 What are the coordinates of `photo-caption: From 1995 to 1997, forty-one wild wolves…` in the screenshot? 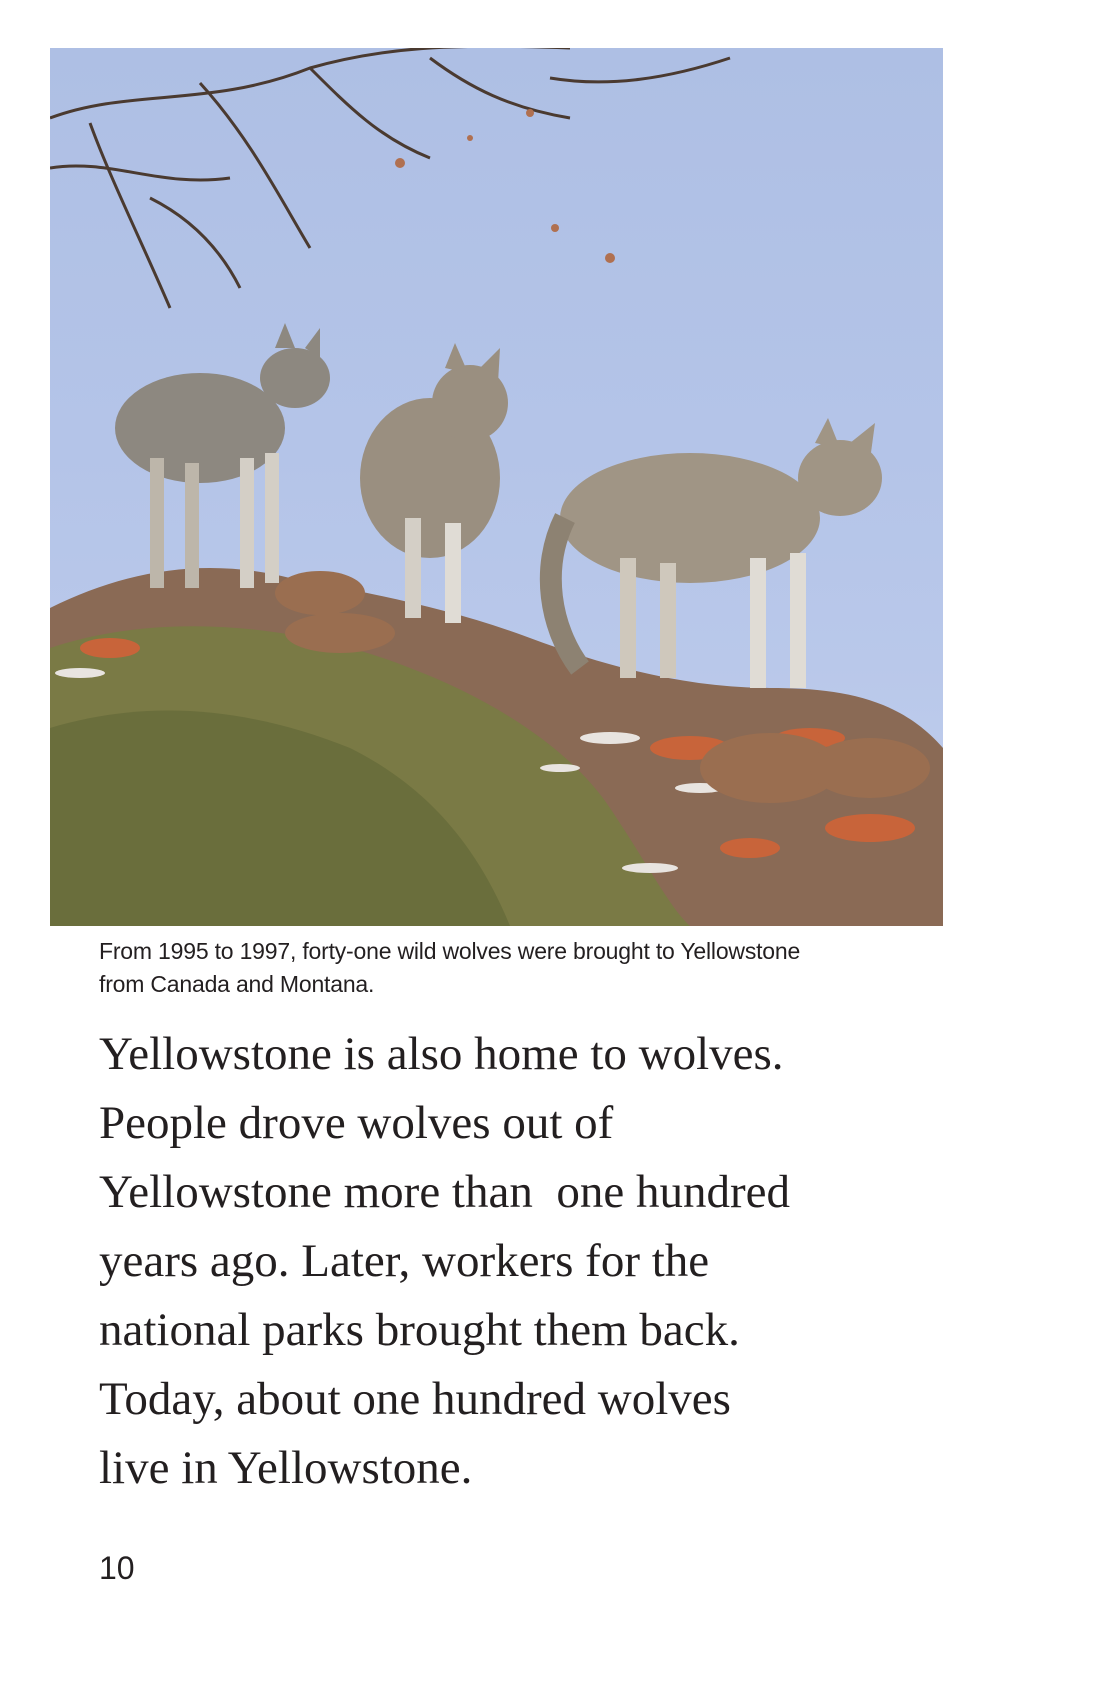 It's located at (499, 968).